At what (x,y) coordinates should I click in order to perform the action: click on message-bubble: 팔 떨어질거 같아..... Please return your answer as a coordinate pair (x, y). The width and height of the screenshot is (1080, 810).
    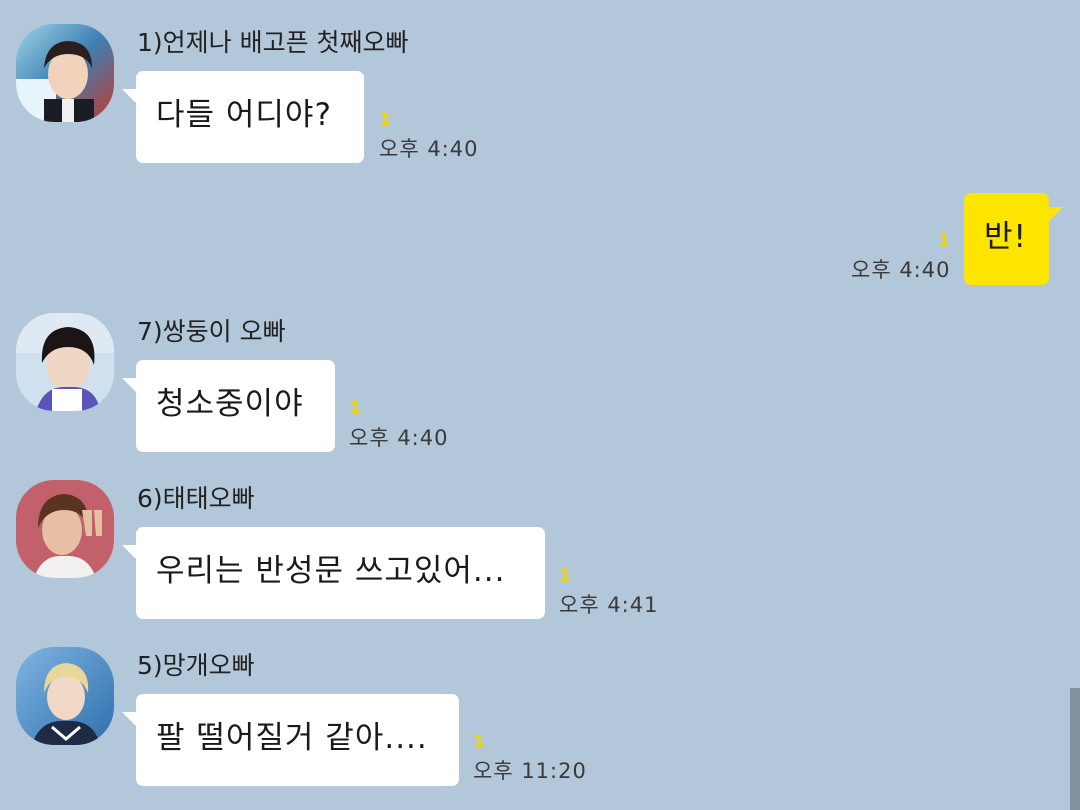
    Looking at the image, I should click on (290, 740).